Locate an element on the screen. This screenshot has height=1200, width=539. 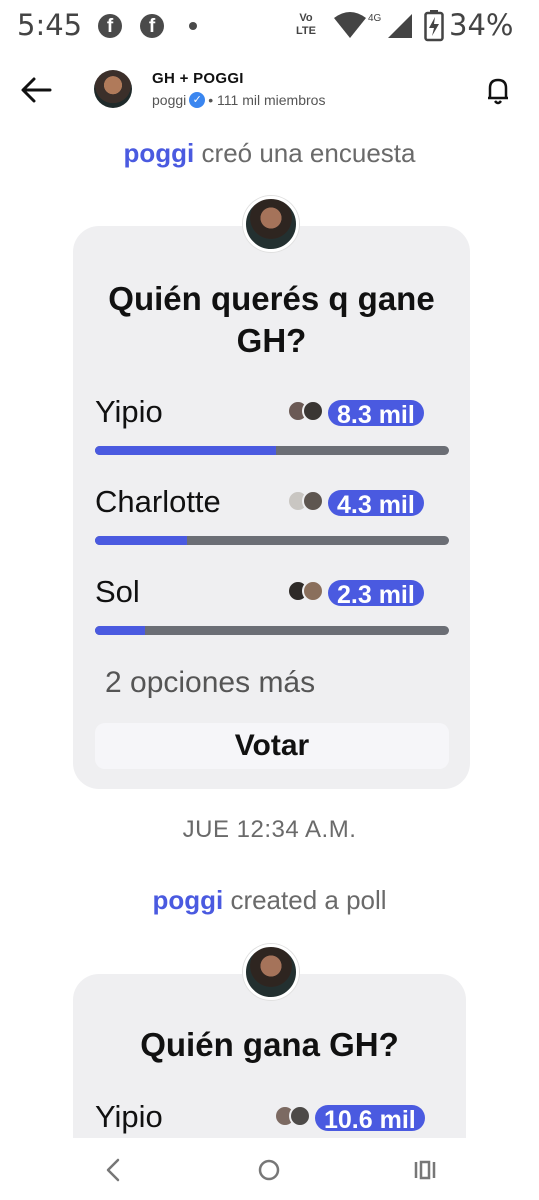
network-type: 4G is located at coordinates (375, 18).